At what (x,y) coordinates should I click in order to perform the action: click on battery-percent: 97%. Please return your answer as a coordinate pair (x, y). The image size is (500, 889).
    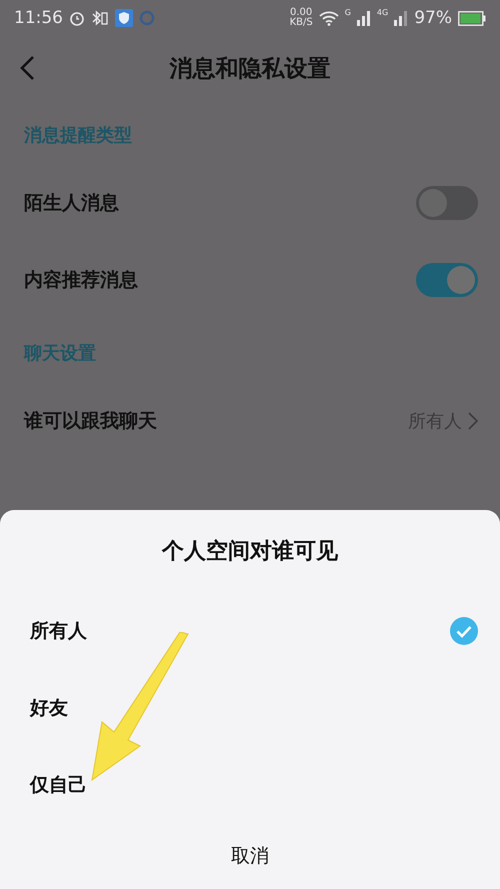
    Looking at the image, I should click on (433, 18).